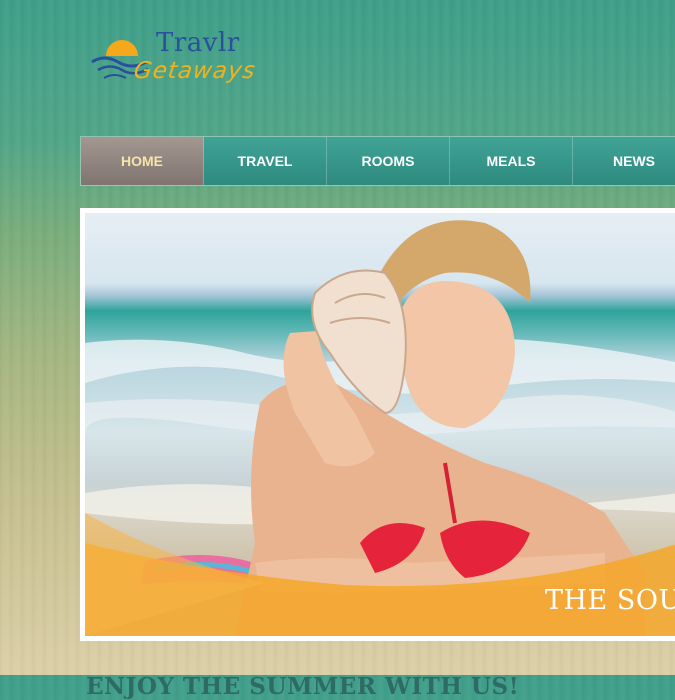 This screenshot has width=675, height=700. I want to click on nav-item-rooms: ROOMS, so click(388, 161).